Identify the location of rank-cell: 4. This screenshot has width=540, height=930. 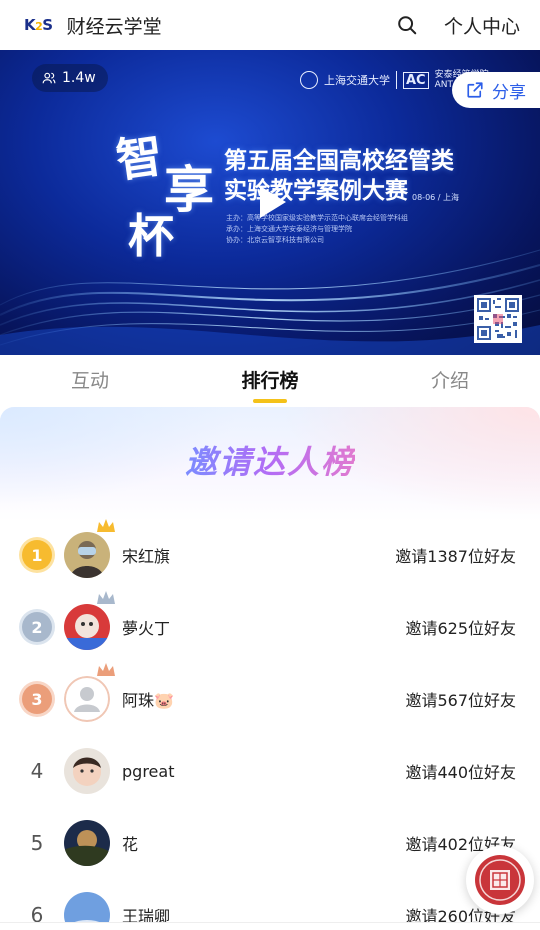
(43, 771).